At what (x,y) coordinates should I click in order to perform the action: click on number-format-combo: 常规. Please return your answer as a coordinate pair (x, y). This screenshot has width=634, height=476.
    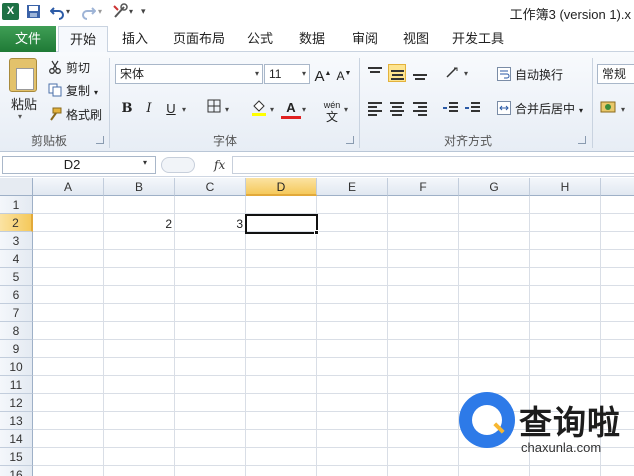
    Looking at the image, I should click on (615, 74).